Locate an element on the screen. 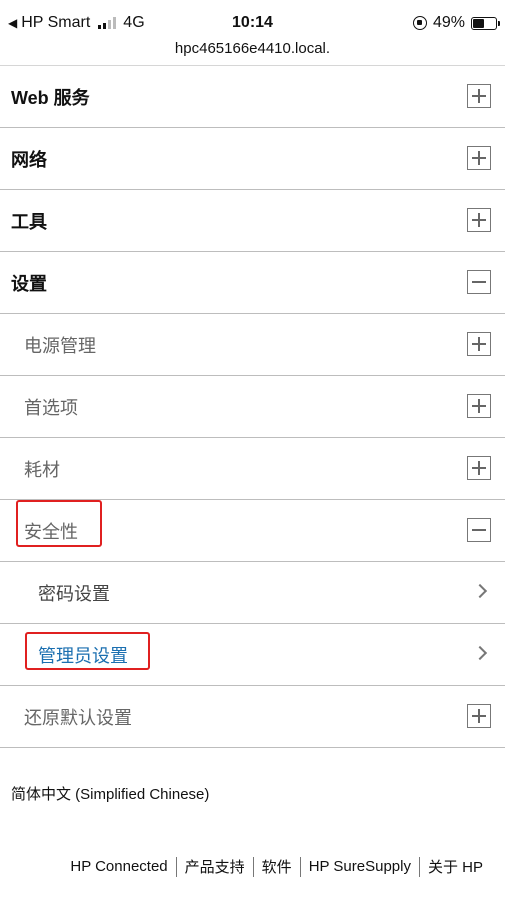 The height and width of the screenshot is (915, 505). menu-item-web-services: Web 服务 is located at coordinates (252, 97).